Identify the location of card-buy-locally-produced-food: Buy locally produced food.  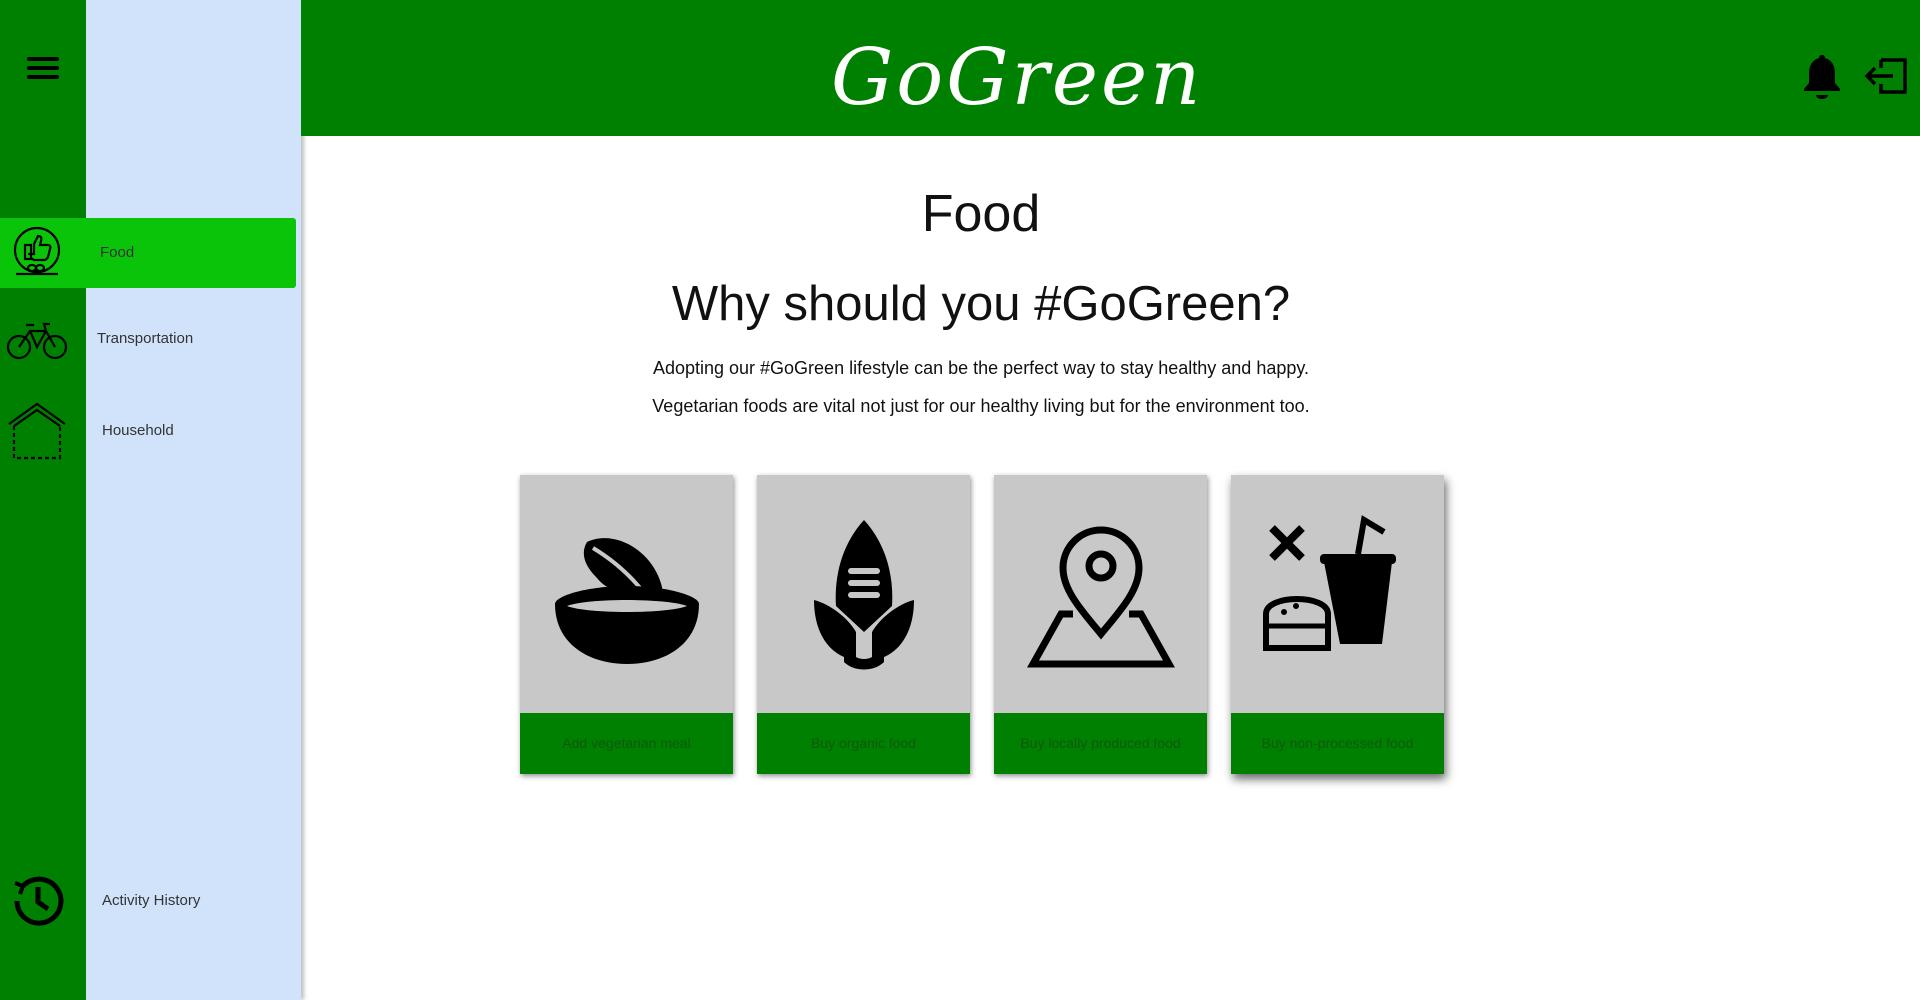
(1100, 624).